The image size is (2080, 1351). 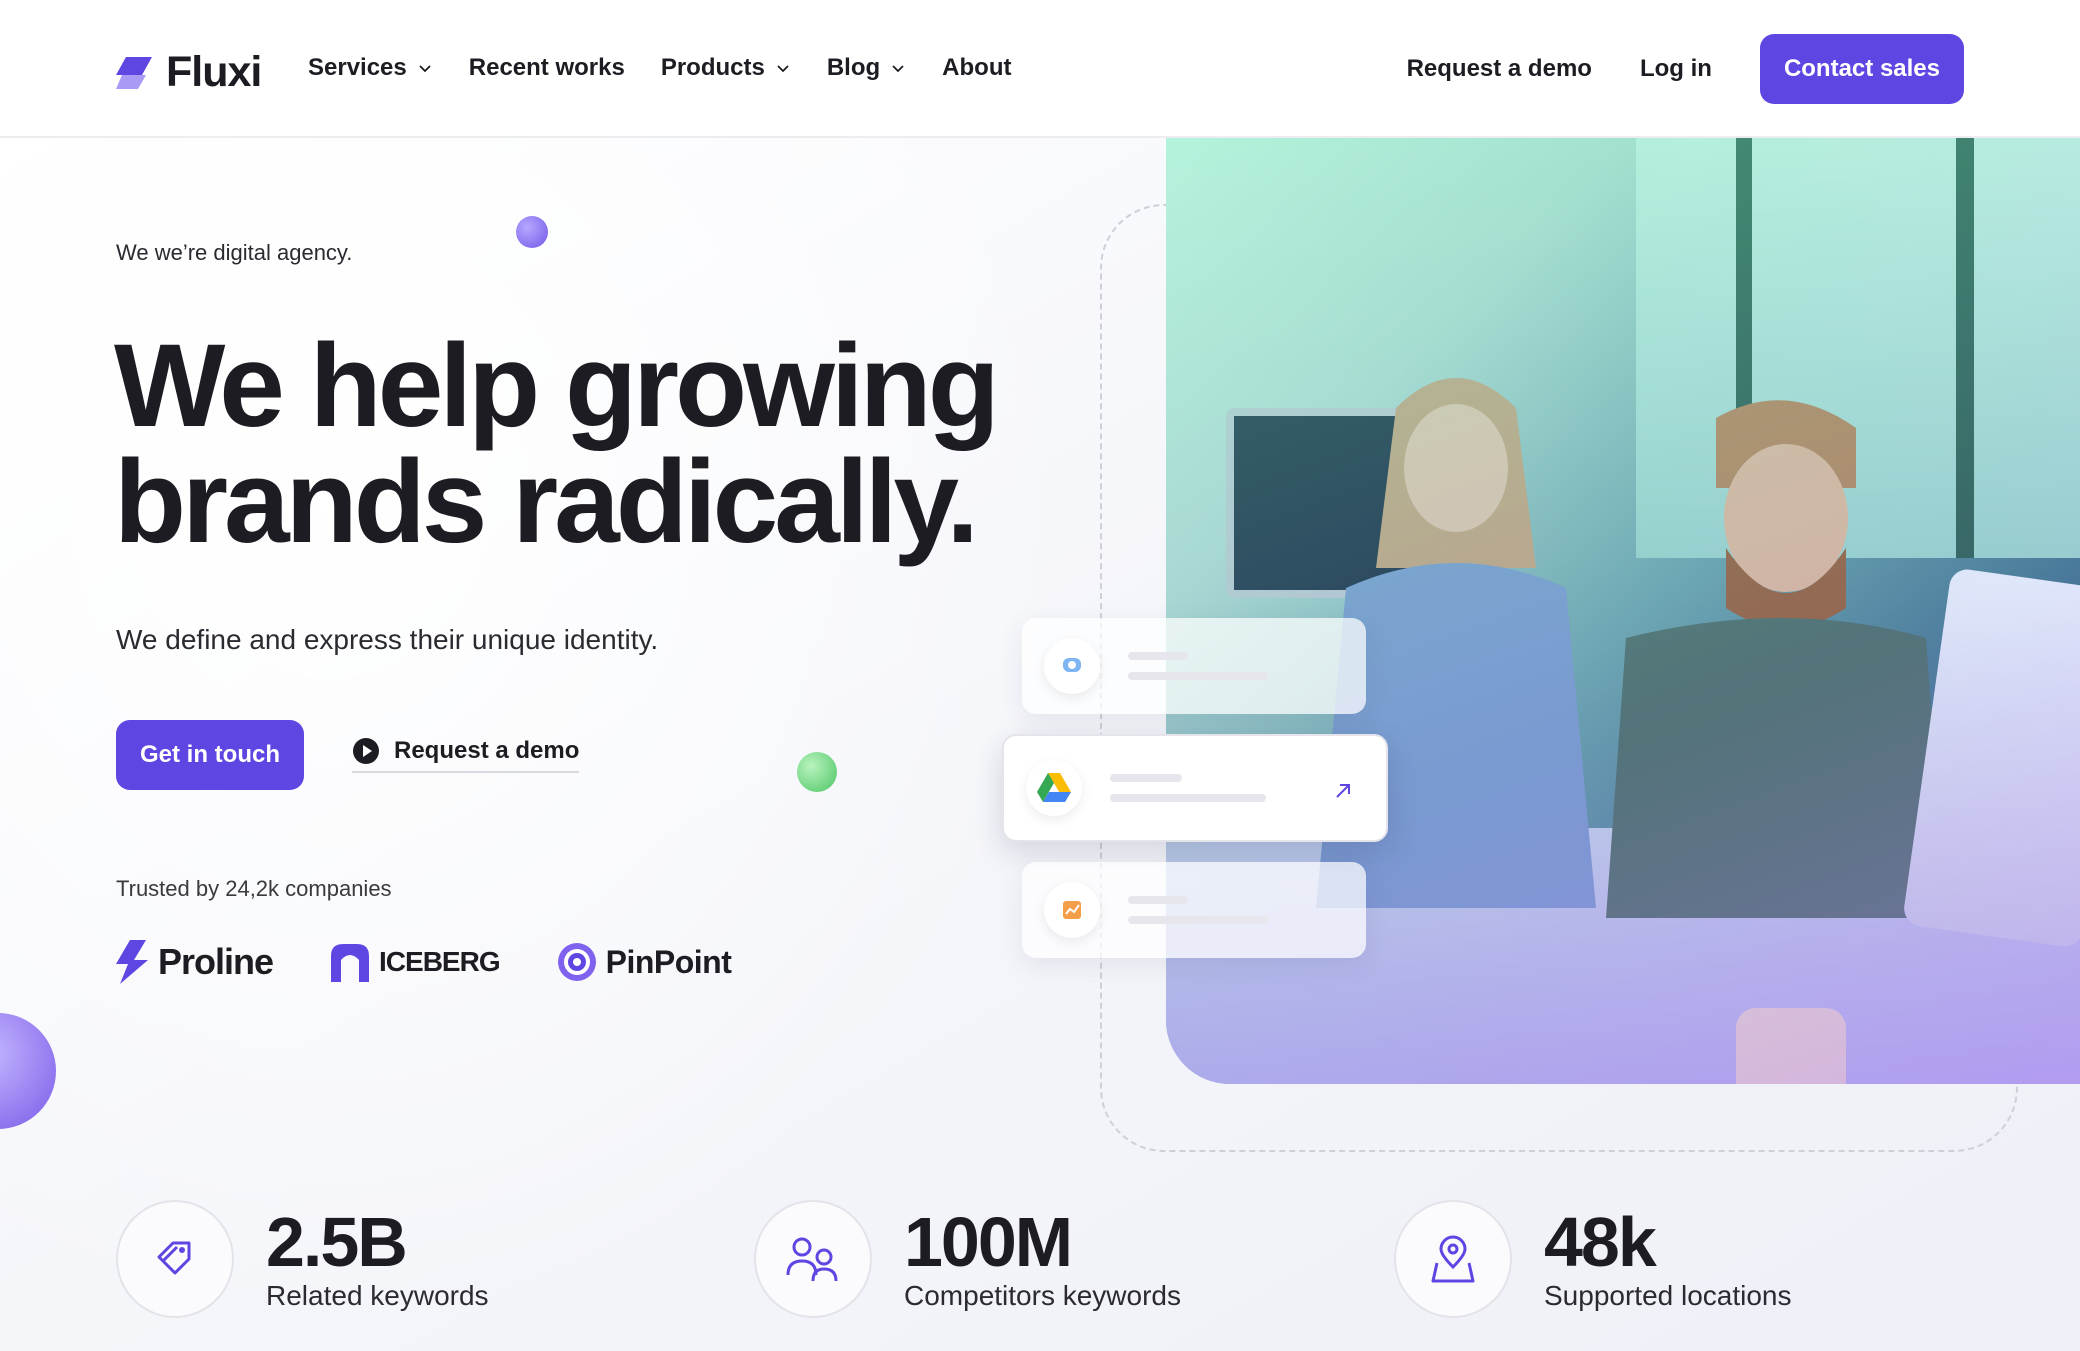 I want to click on nav-item-label: Products, so click(x=712, y=67).